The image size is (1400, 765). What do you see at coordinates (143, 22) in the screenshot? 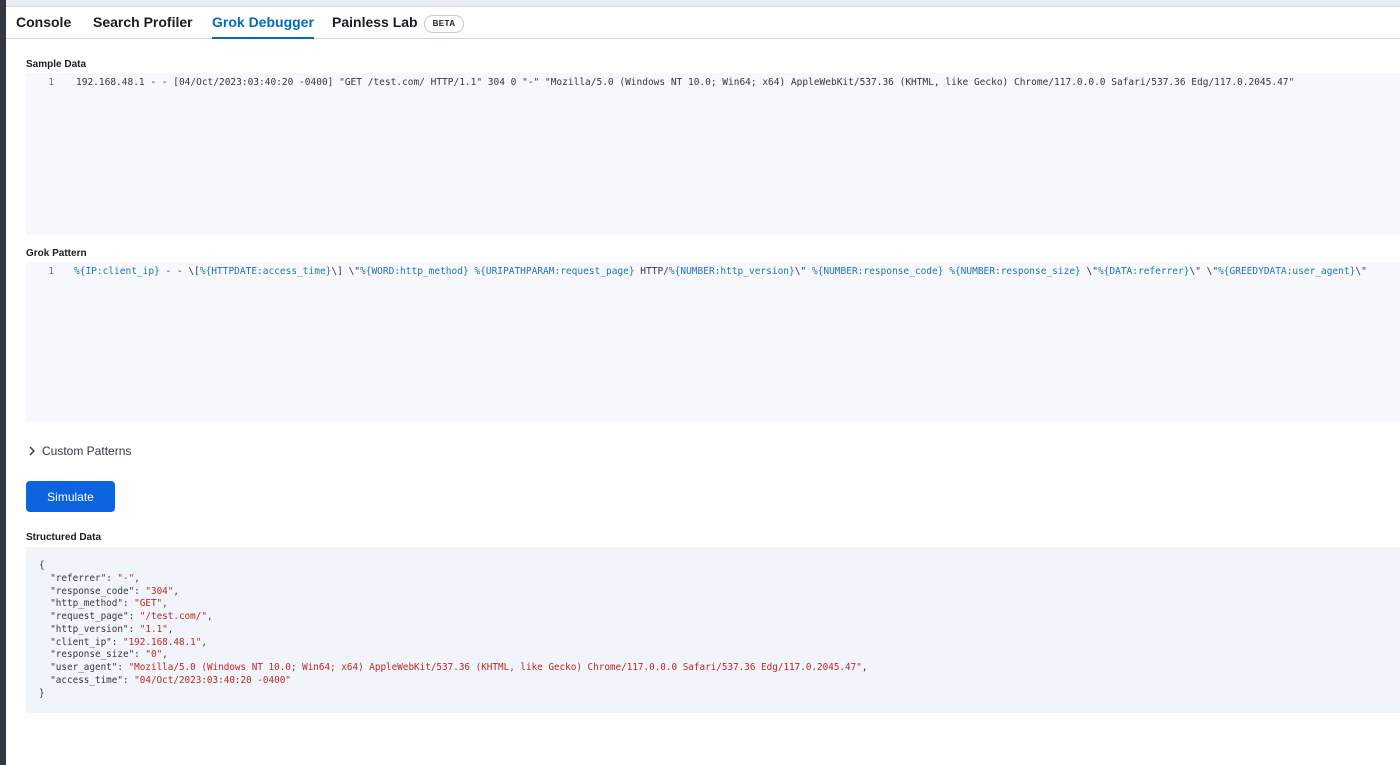
I see `tab-search-profiler: Search Profiler` at bounding box center [143, 22].